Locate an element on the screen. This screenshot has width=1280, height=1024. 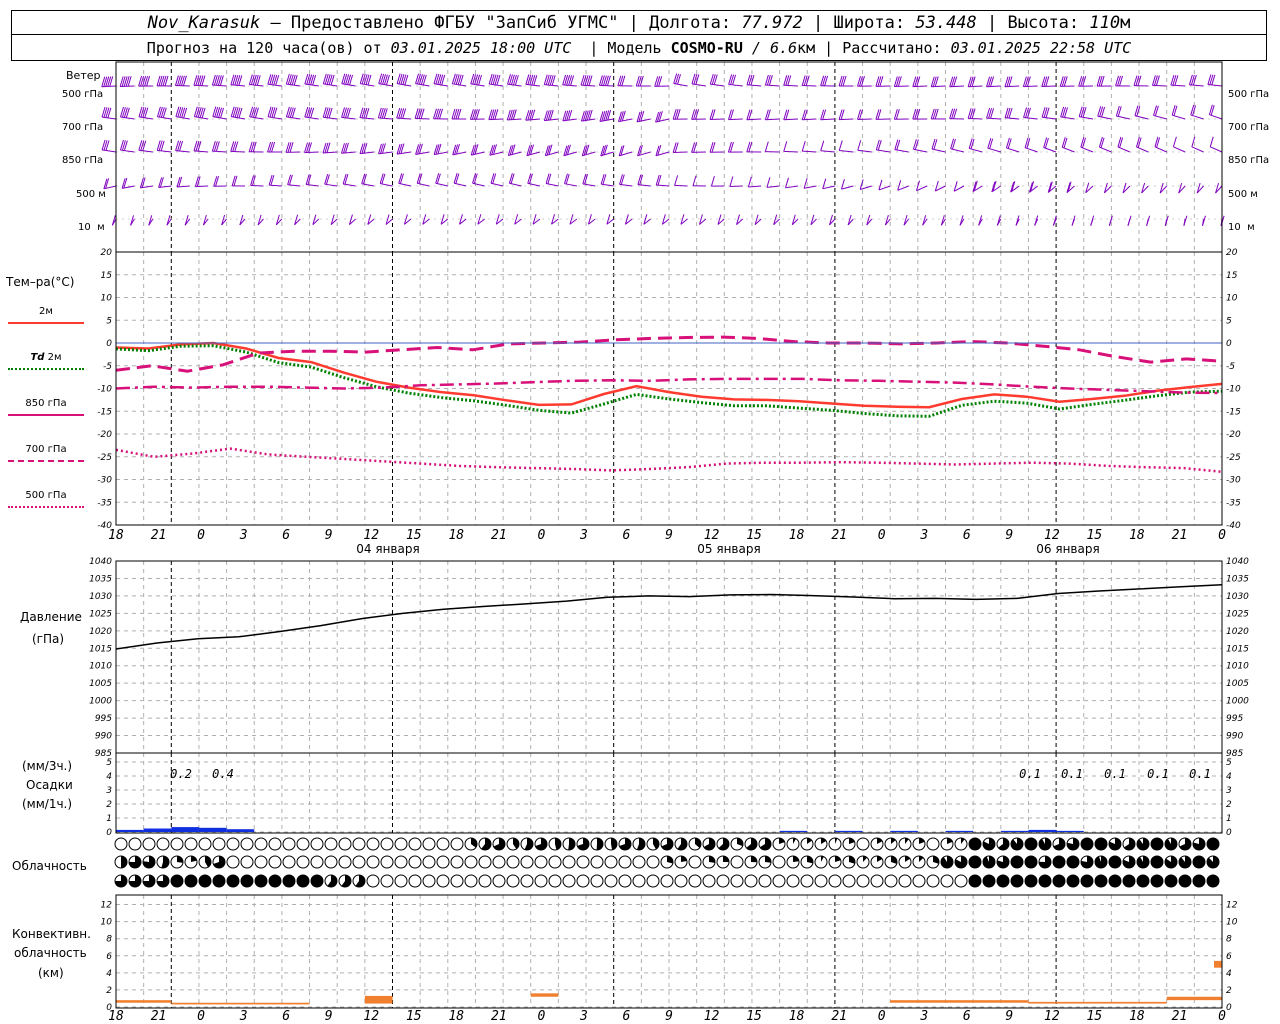
precip-annotation: 0.1 is located at coordinates (1200, 774).